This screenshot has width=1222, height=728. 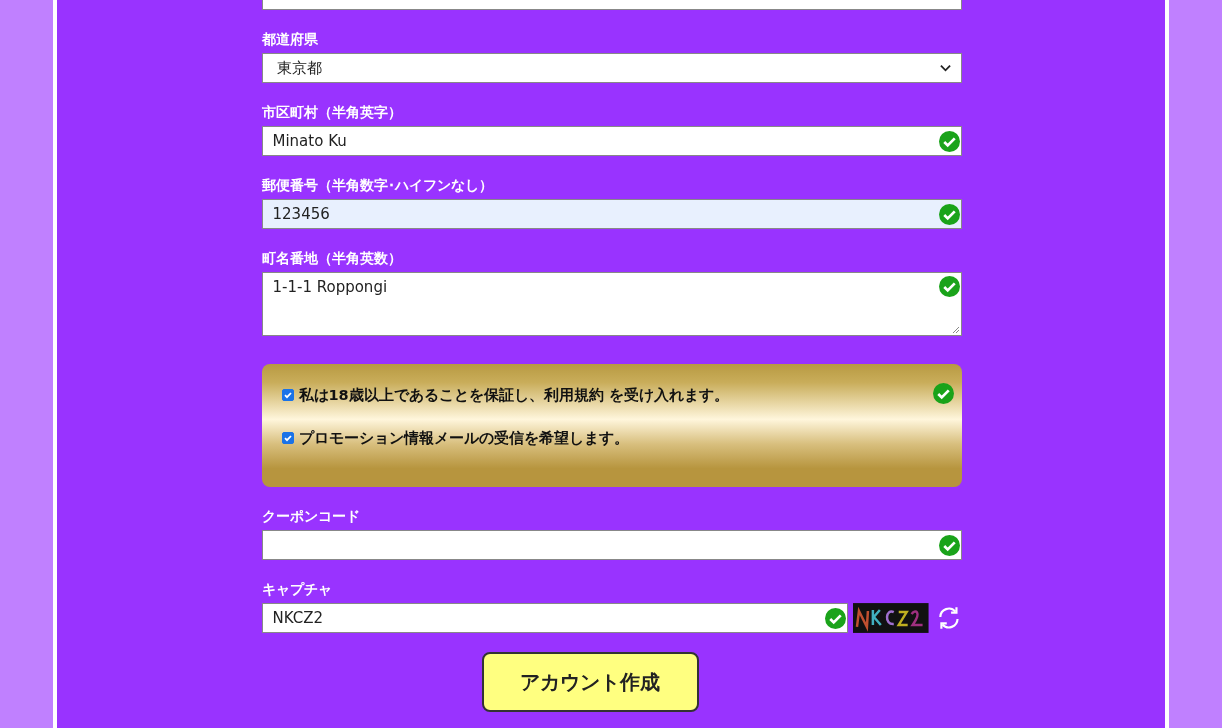 I want to click on checkbox-label: プロモーション情報メールの受信を希望します。, so click(x=463, y=438).